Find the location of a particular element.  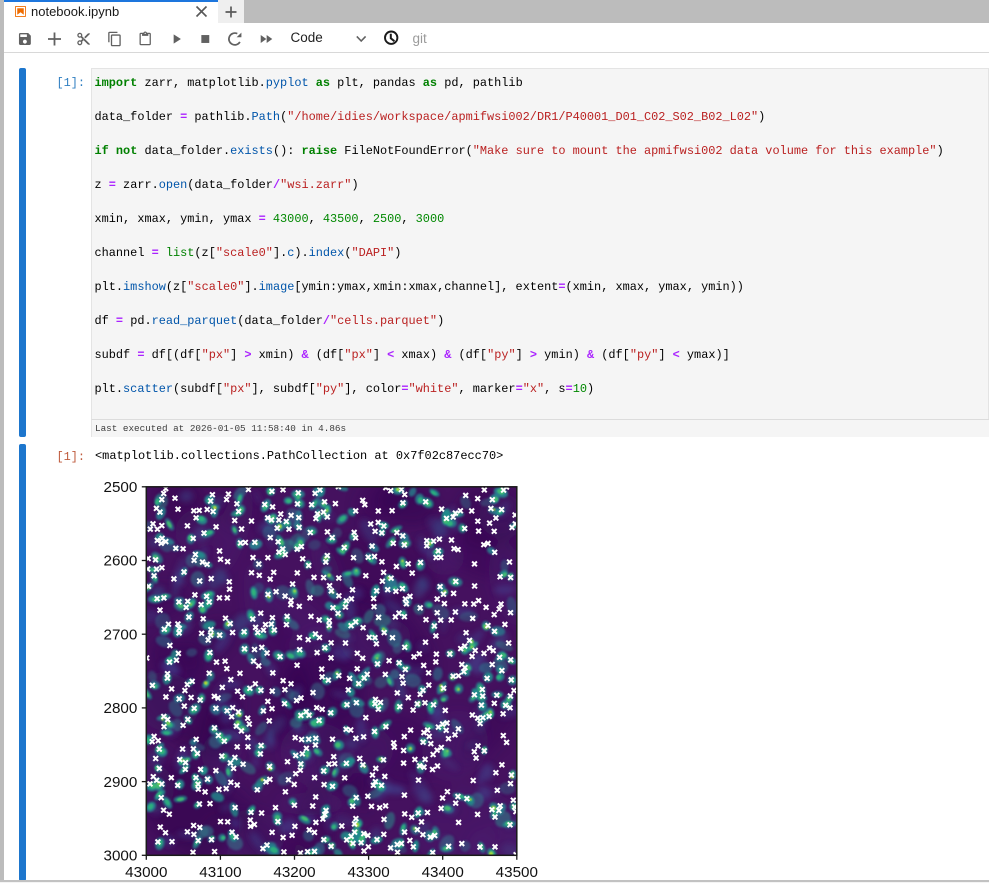

svg-text: 43000 is located at coordinates (146, 872).